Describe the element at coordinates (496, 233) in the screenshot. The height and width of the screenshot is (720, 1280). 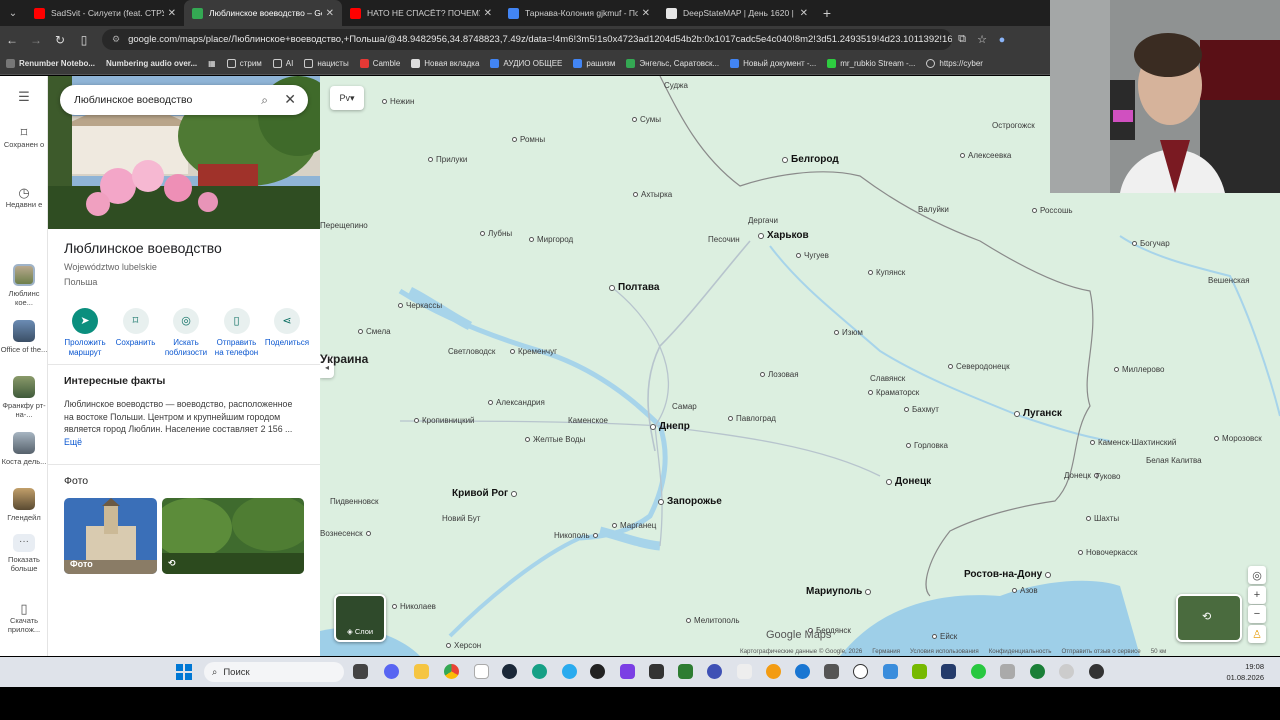
I see `city-label: Лубны` at that location.